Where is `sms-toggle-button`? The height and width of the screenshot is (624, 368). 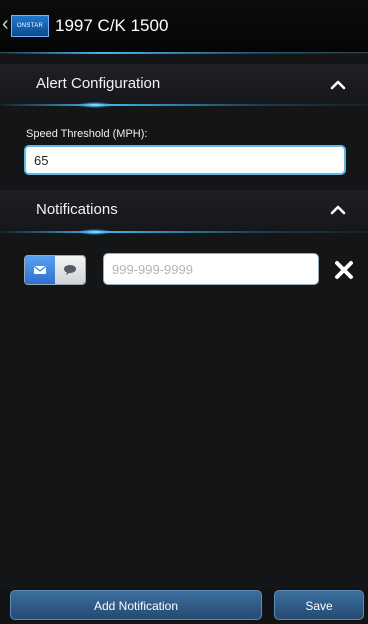
sms-toggle-button is located at coordinates (70, 270).